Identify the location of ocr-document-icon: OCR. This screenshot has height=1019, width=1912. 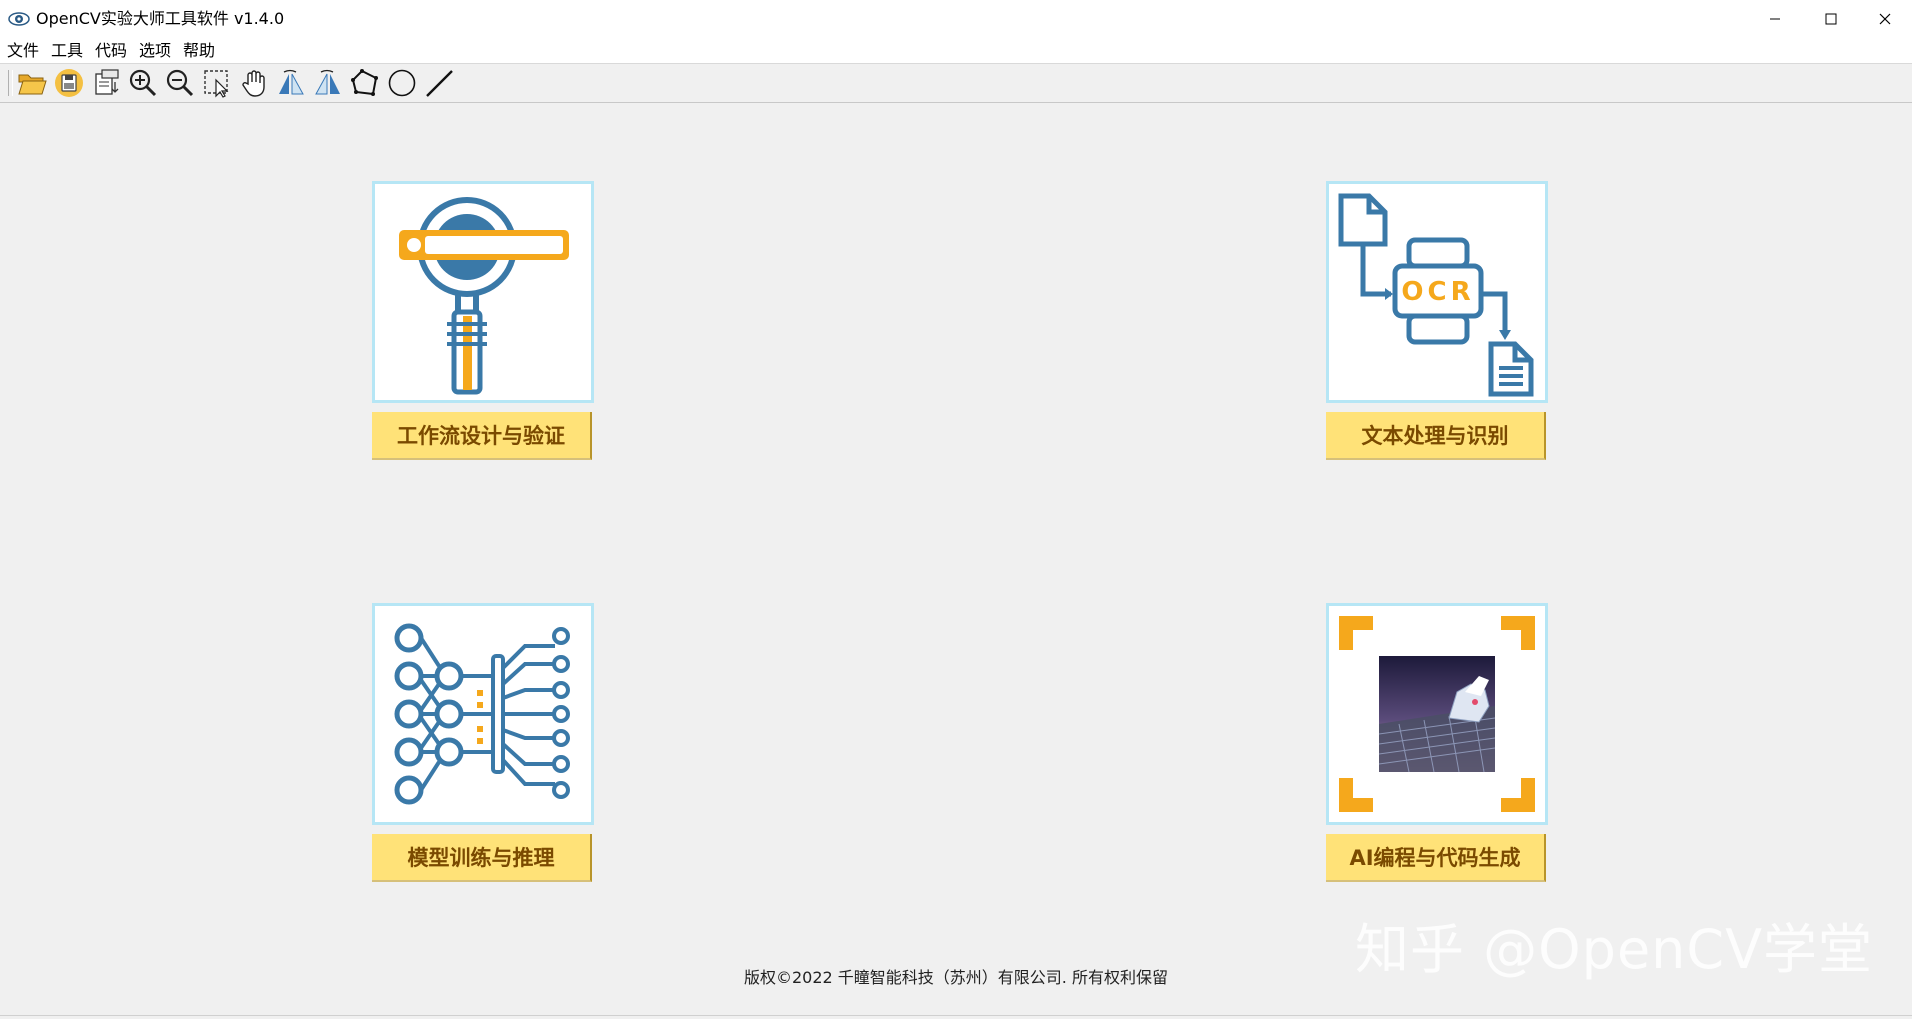
(1436, 295).